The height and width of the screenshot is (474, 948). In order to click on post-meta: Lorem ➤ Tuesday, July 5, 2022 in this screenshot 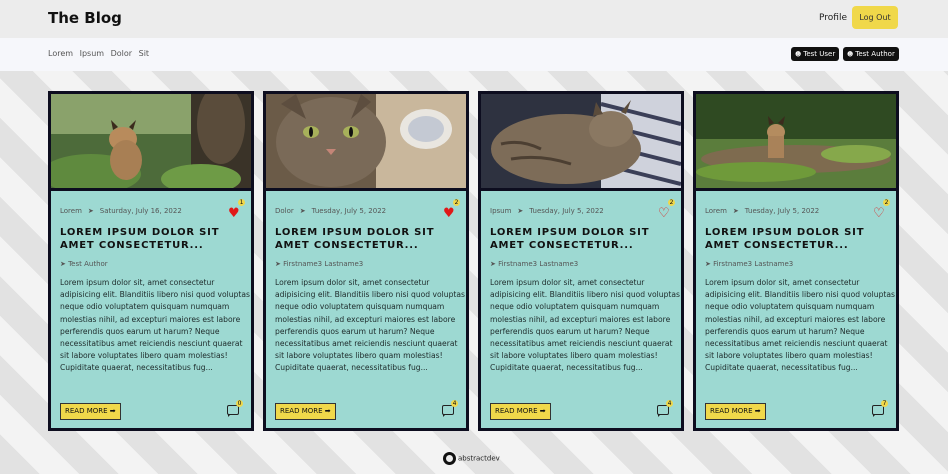, I will do `click(762, 211)`.